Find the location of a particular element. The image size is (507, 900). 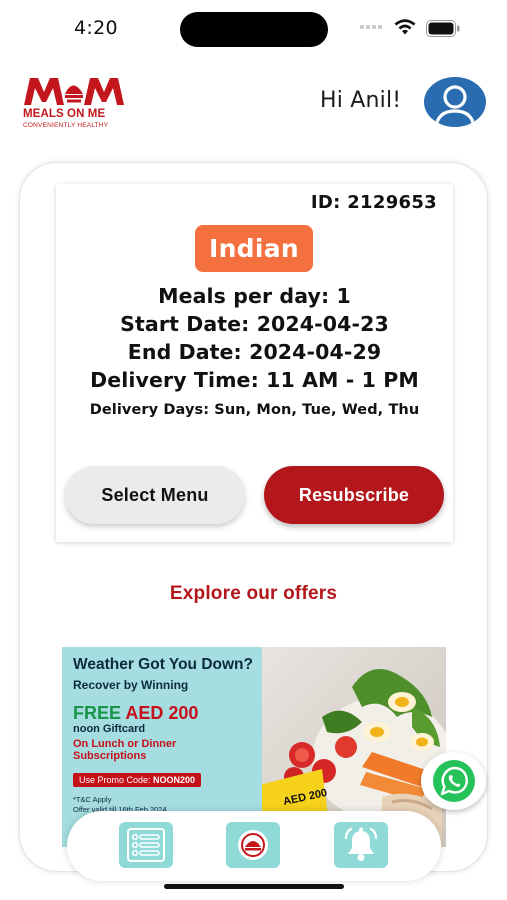

brand-logo: MEALS ON ME CONVENIENTLY HEALTHY is located at coordinates (74, 104).